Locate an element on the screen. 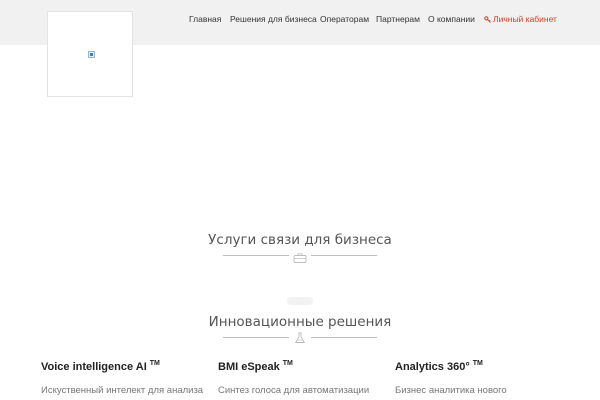  account-label: Личный кабинет is located at coordinates (525, 19).